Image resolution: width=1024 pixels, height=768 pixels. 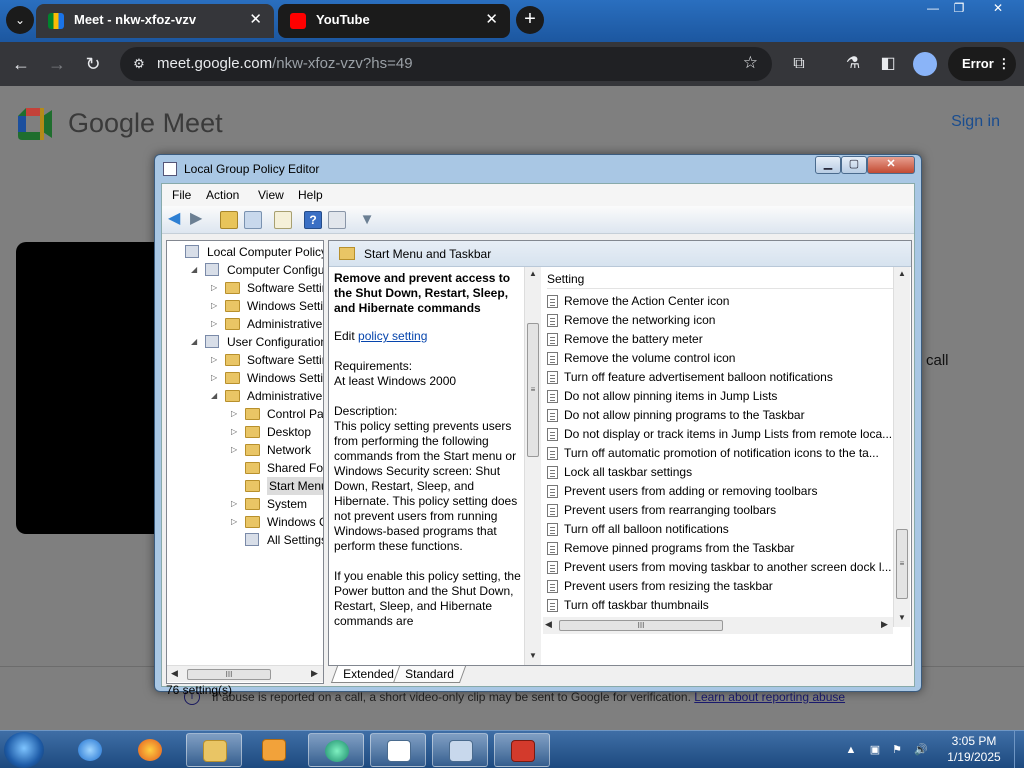 I want to click on maximize-button: ▢, so click(x=854, y=165).